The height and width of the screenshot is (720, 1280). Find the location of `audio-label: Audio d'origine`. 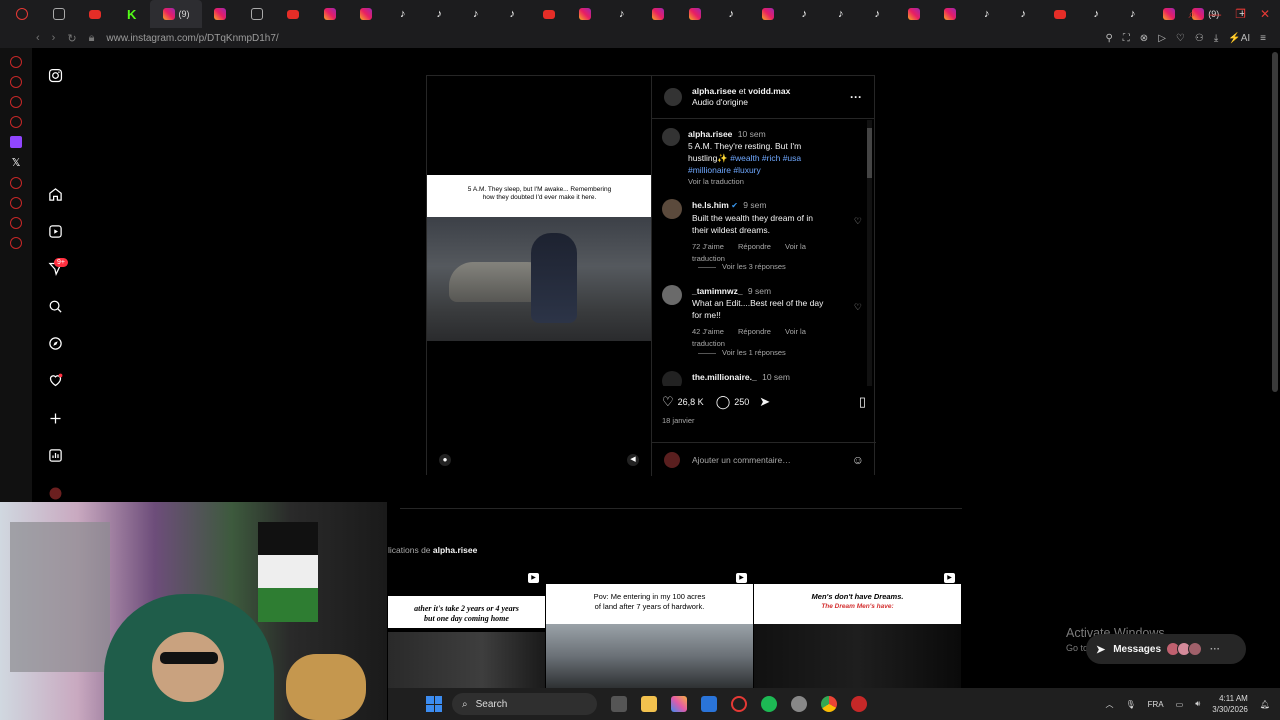

audio-label: Audio d'origine is located at coordinates (741, 102).